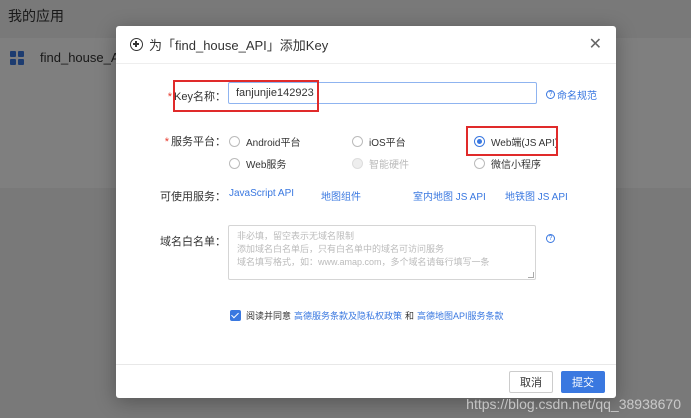 The height and width of the screenshot is (418, 691). What do you see at coordinates (193, 242) in the screenshot?
I see `domain-whitelist-label: 域名白名单：` at bounding box center [193, 242].